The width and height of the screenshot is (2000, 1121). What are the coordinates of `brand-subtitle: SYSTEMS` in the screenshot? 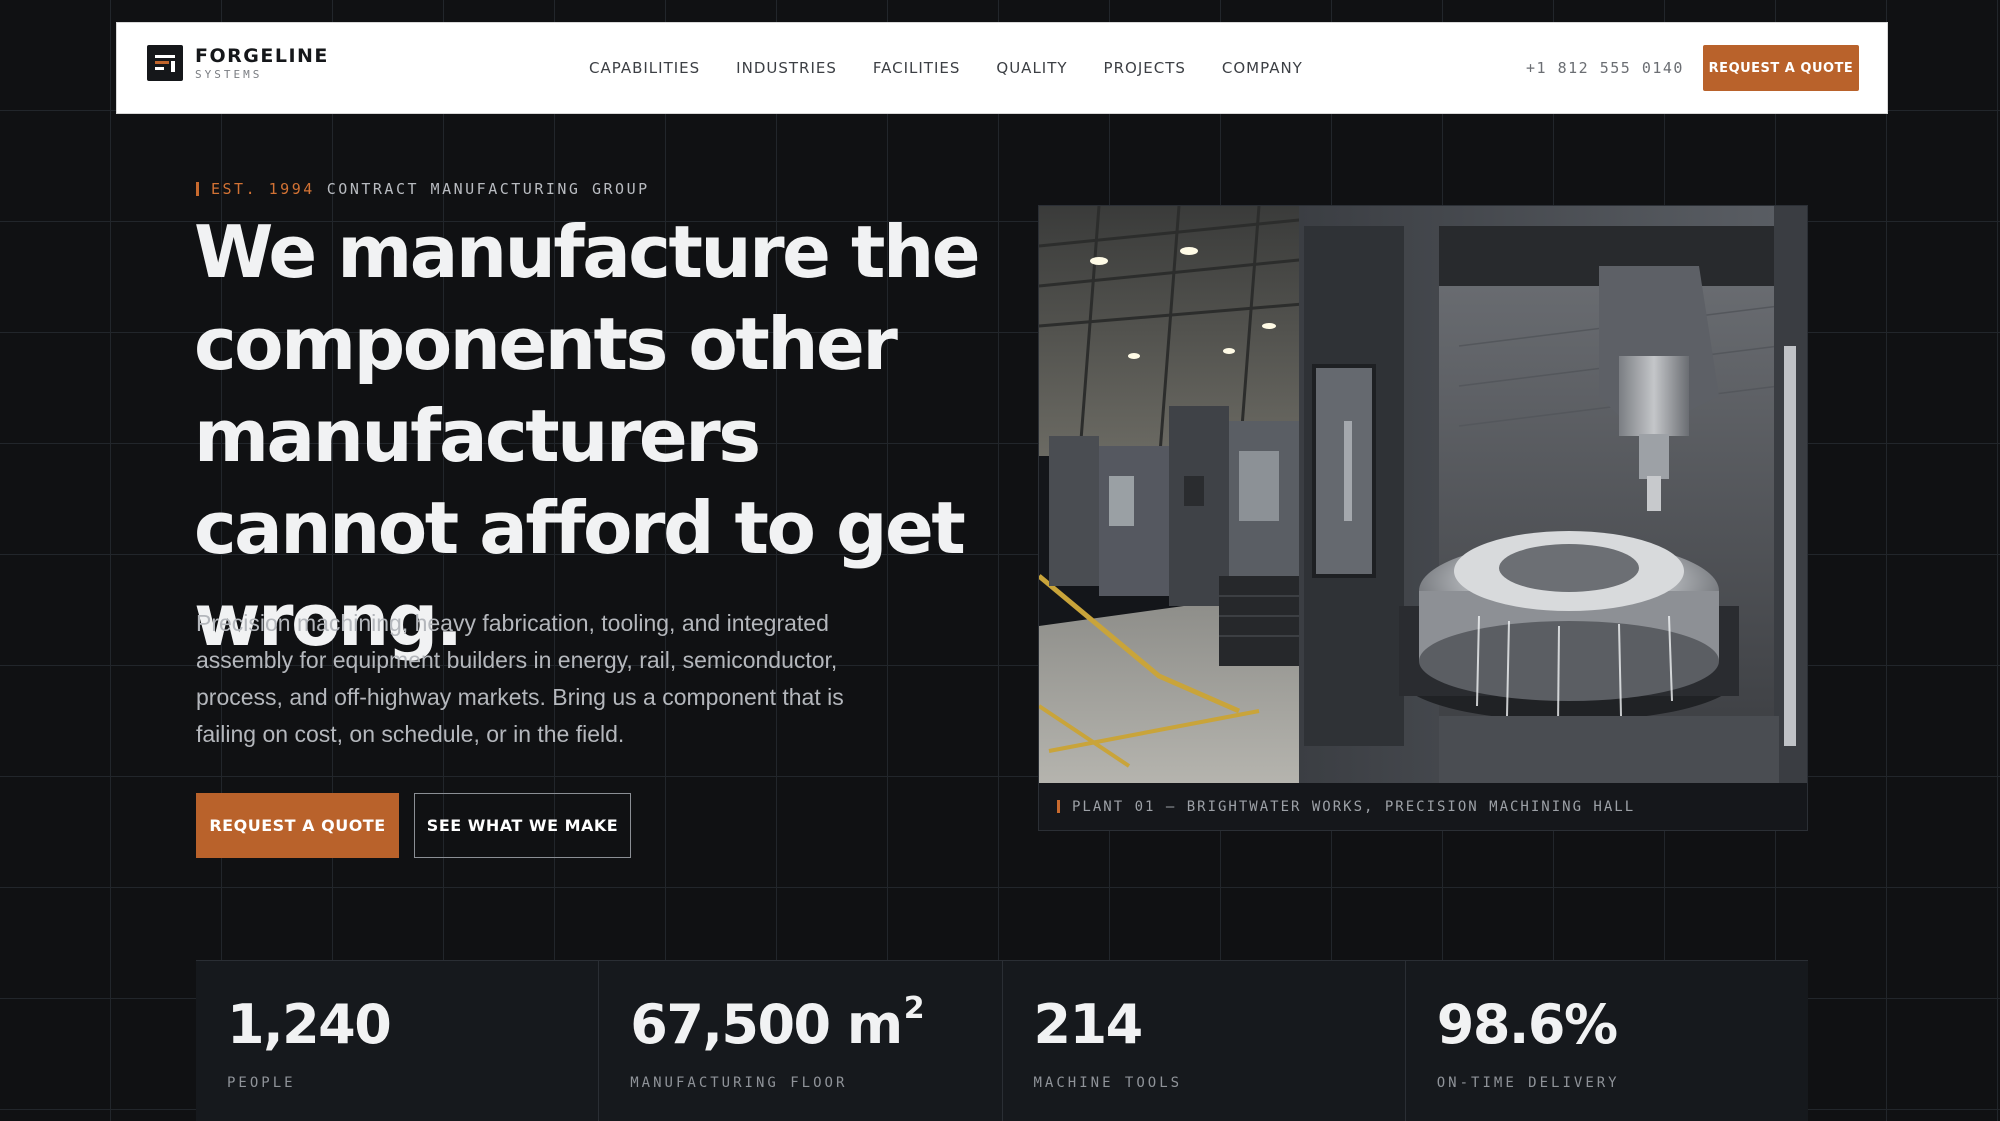 It's located at (229, 74).